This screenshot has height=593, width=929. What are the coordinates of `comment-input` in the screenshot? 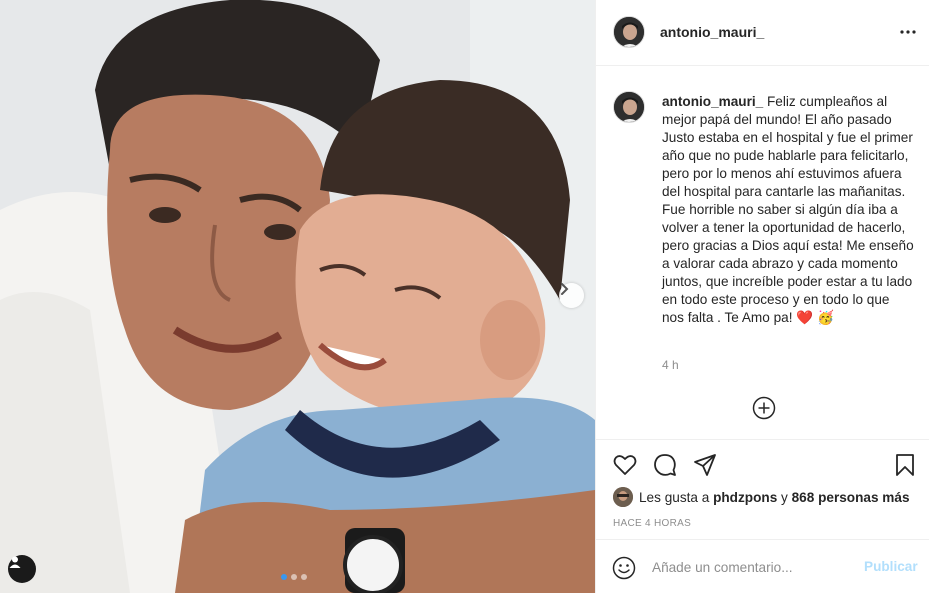 It's located at (752, 567).